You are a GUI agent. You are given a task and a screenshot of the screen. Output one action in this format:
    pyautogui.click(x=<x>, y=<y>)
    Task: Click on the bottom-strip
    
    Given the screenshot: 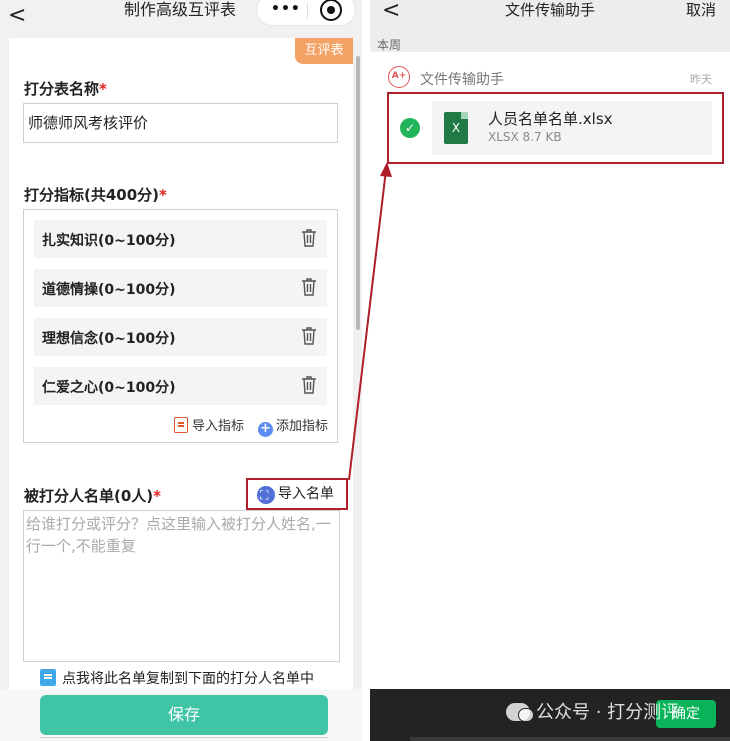 What is the action you would take?
    pyautogui.click(x=570, y=739)
    